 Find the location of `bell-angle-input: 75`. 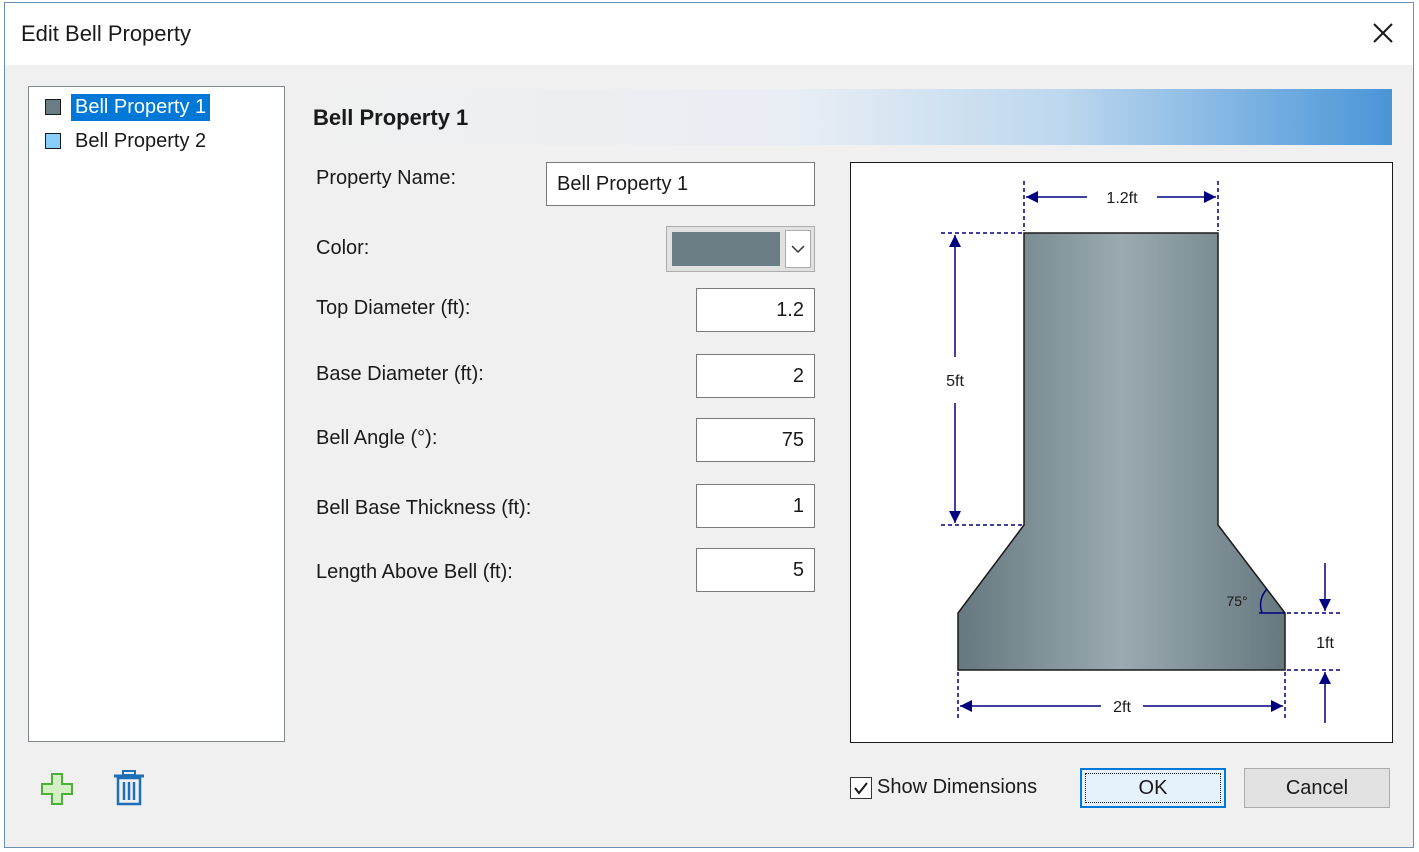

bell-angle-input: 75 is located at coordinates (755, 440).